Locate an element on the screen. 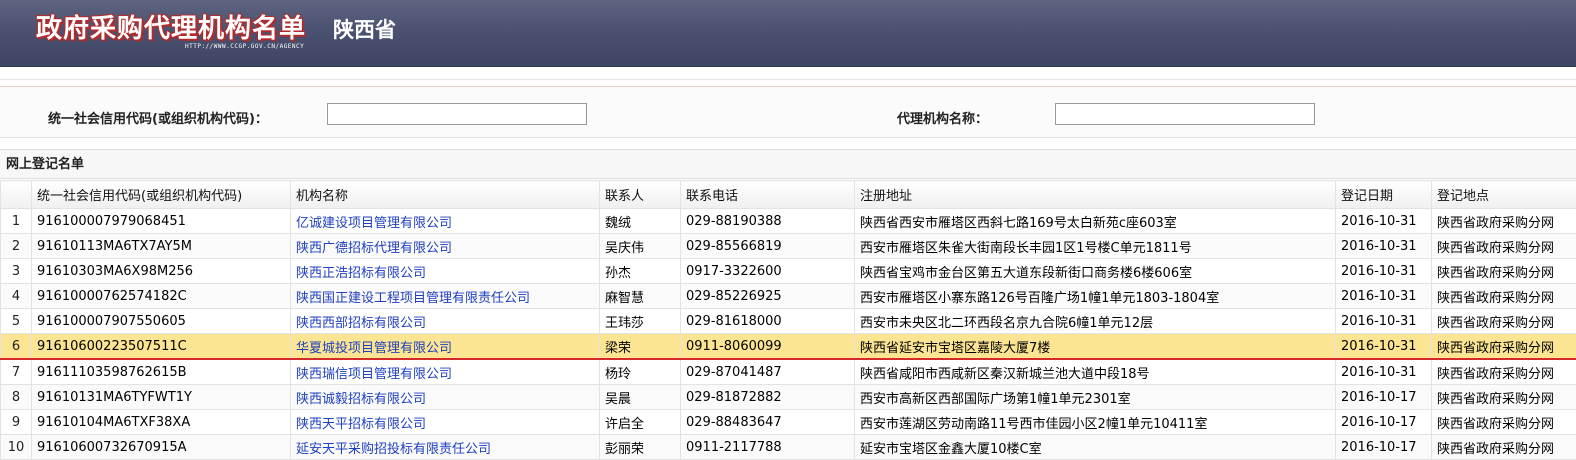 This screenshot has height=460, width=1576. cell-name: 陕西西部招标有限公司 is located at coordinates (445, 321).